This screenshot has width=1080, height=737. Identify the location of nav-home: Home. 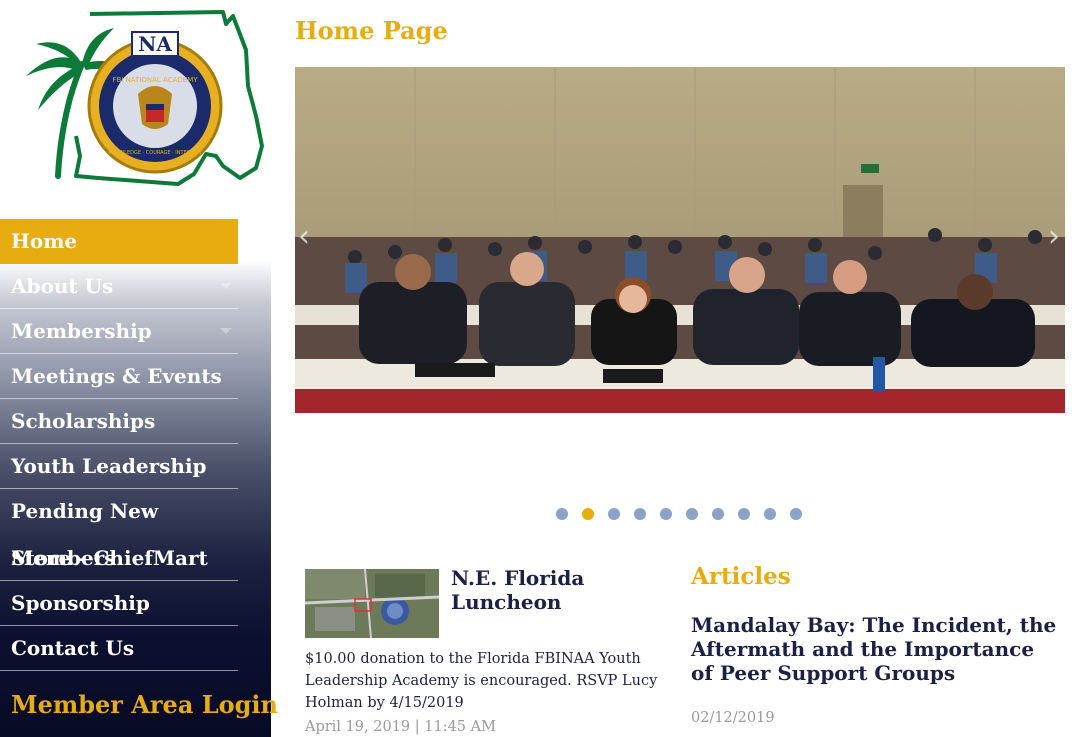
(119, 241).